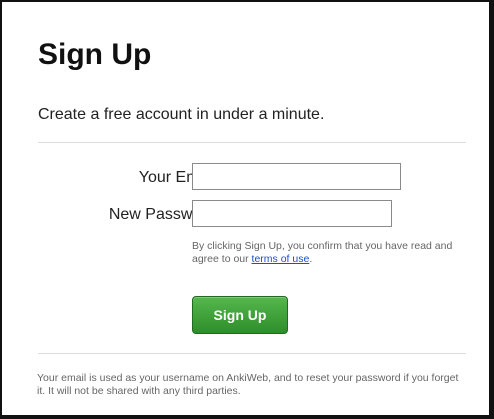 The image size is (494, 419). Describe the element at coordinates (281, 259) in the screenshot. I see `terms-of-use-link: terms of use` at that location.